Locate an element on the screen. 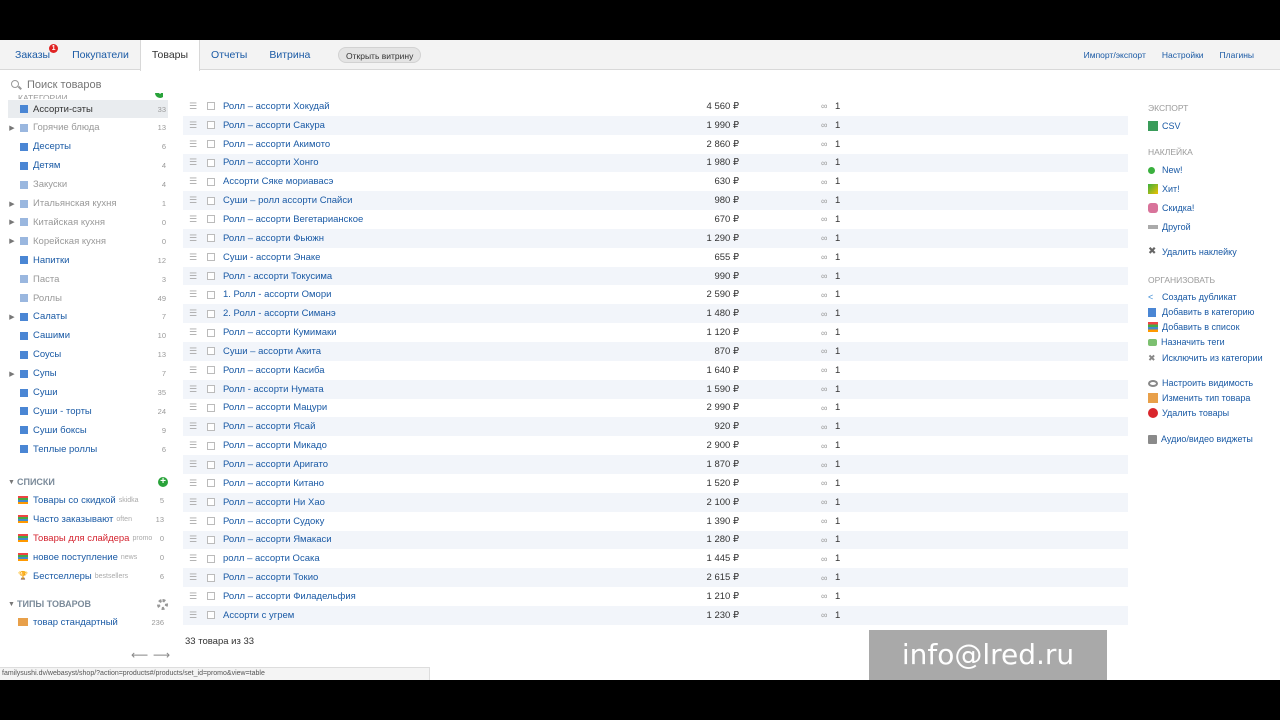 The height and width of the screenshot is (720, 1280). product-name-link: Суши – ролл ассорти Спайси is located at coordinates (423, 200).